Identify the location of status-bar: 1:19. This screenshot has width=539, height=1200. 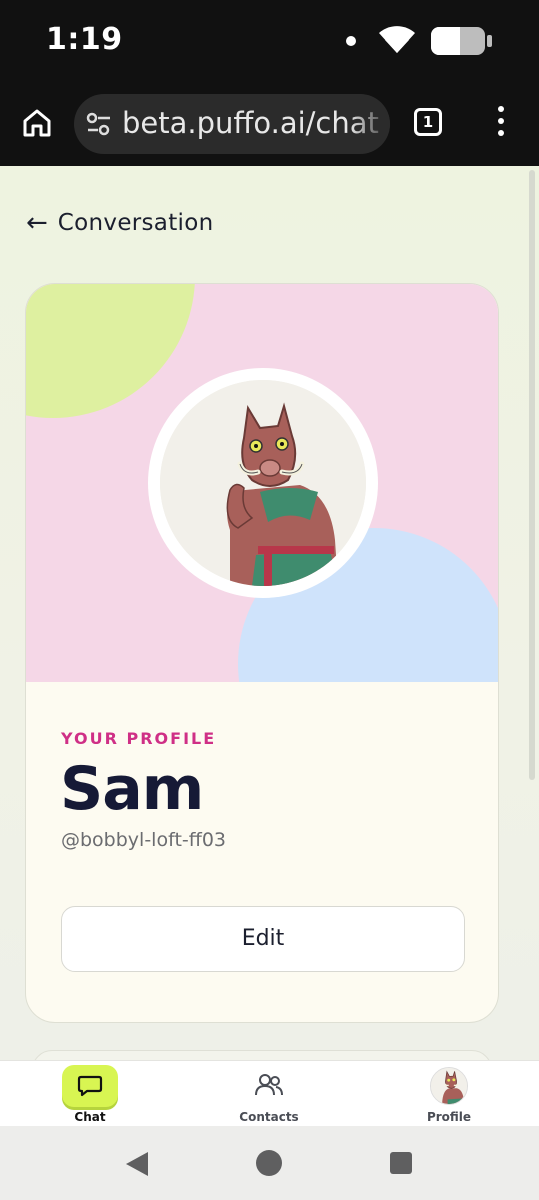
(269, 42).